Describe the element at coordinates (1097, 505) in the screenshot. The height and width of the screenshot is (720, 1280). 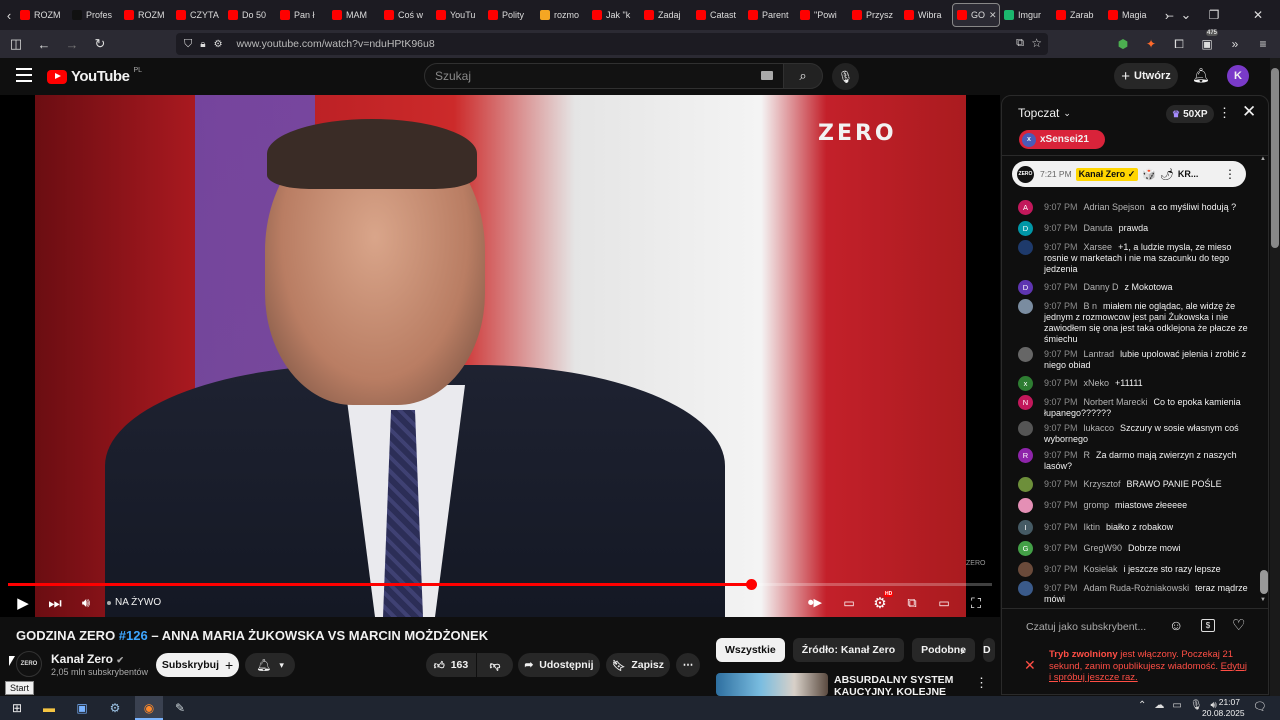
I see `chat-author: gromp` at that location.